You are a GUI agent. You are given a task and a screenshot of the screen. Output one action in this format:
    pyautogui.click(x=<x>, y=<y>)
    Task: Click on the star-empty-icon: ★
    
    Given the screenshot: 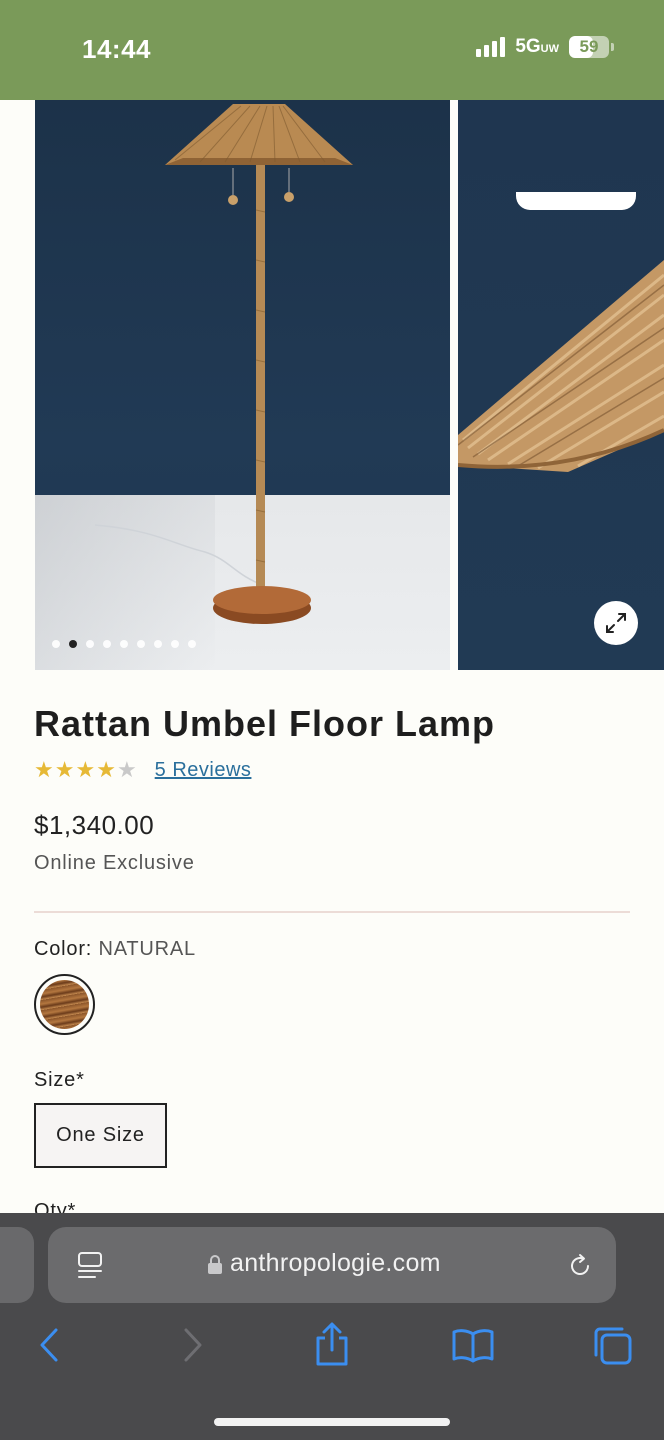 What is the action you would take?
    pyautogui.click(x=126, y=769)
    